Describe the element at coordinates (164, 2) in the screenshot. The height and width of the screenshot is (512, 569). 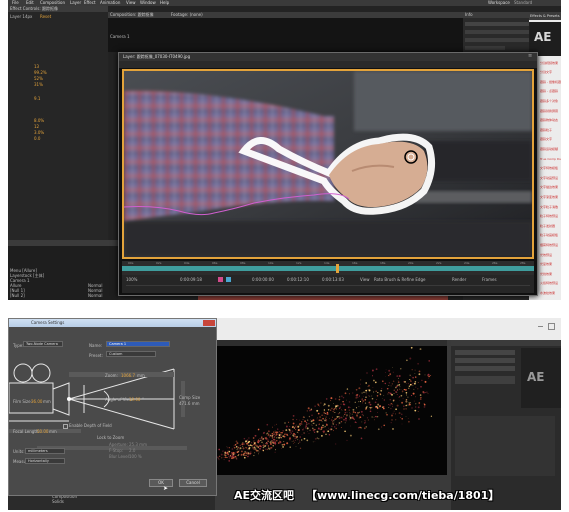
I see `menu-help: Help` at that location.